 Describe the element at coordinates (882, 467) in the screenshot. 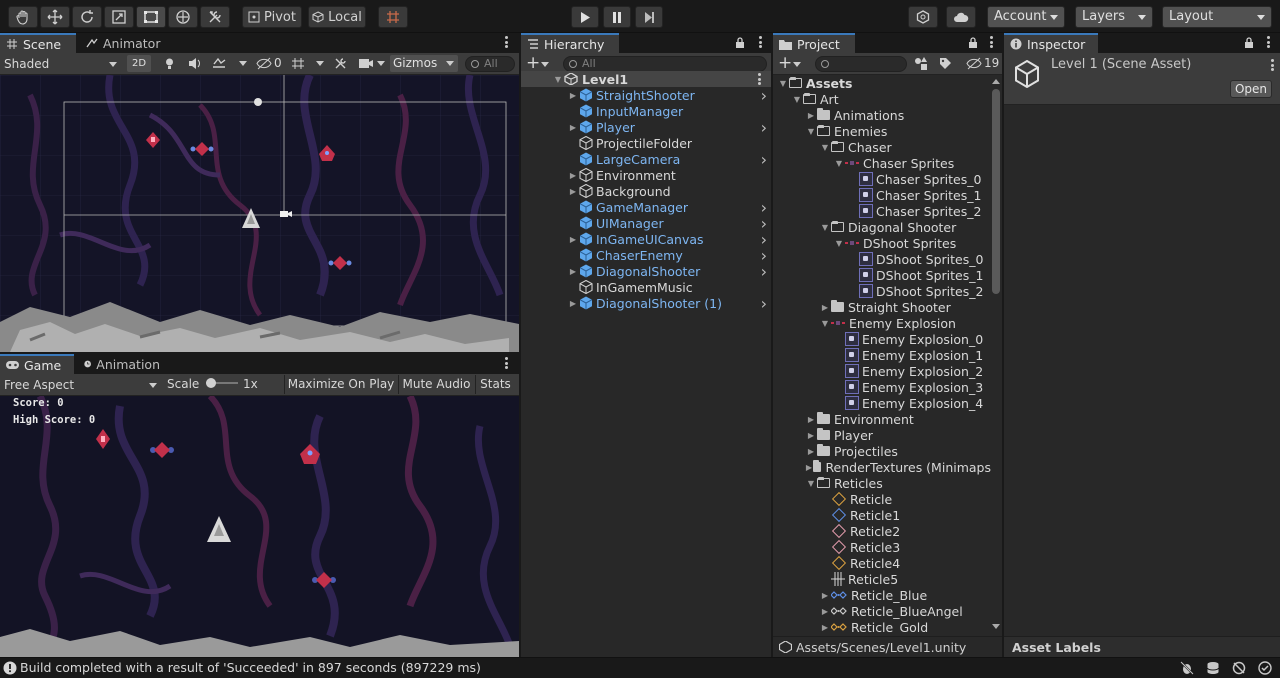

I see `project-item: ▶ RenderTextures (Minimaps` at that location.